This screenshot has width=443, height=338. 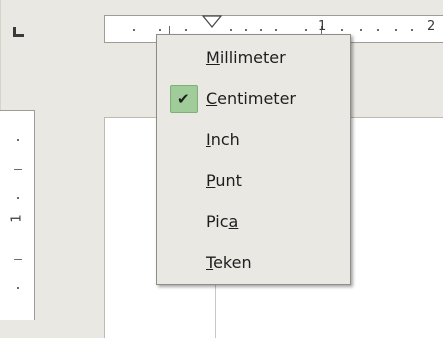 I want to click on checkmark-icon: ✔, so click(x=183, y=99).